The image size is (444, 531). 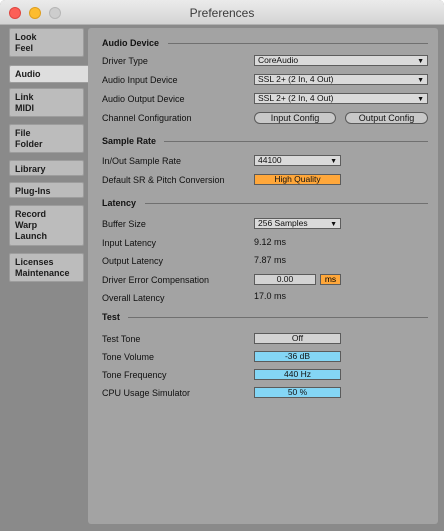 What do you see at coordinates (296, 98) in the screenshot?
I see `audio-output-device-value: SSL 2+ (2 In, 4 Out)` at bounding box center [296, 98].